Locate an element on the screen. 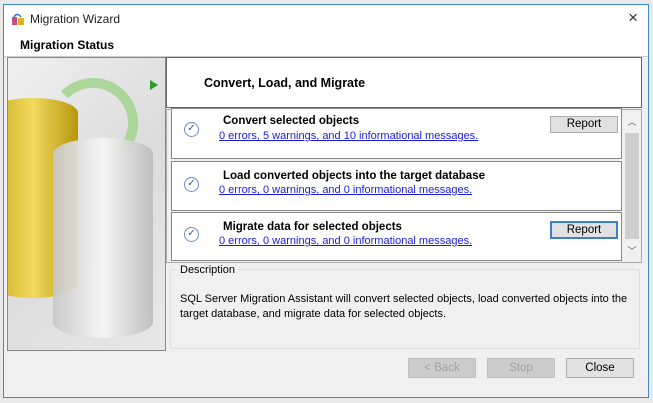 This screenshot has height=403, width=653. step-name: Convert selected objects is located at coordinates (291, 121).